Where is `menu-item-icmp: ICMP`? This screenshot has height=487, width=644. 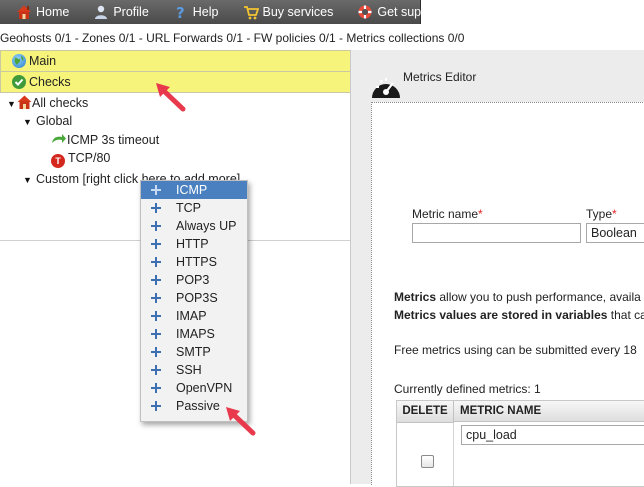 menu-item-icmp: ICMP is located at coordinates (194, 190).